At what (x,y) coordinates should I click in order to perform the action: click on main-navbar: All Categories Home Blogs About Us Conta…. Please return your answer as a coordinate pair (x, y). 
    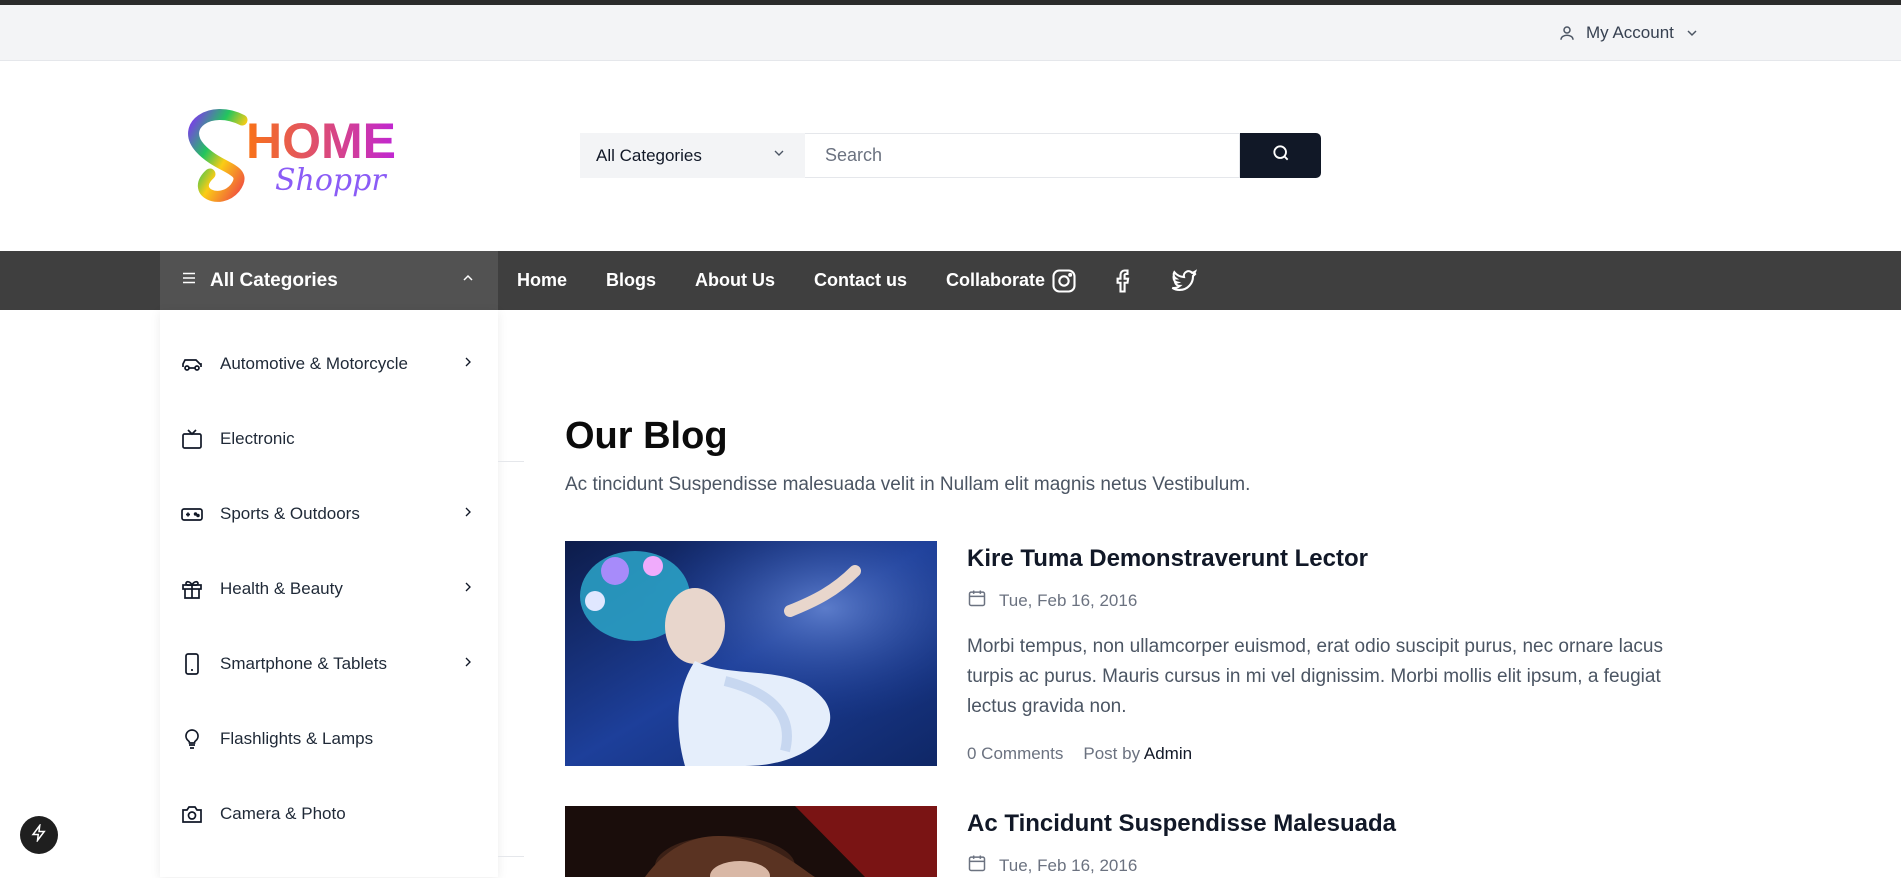
    Looking at the image, I should click on (950, 280).